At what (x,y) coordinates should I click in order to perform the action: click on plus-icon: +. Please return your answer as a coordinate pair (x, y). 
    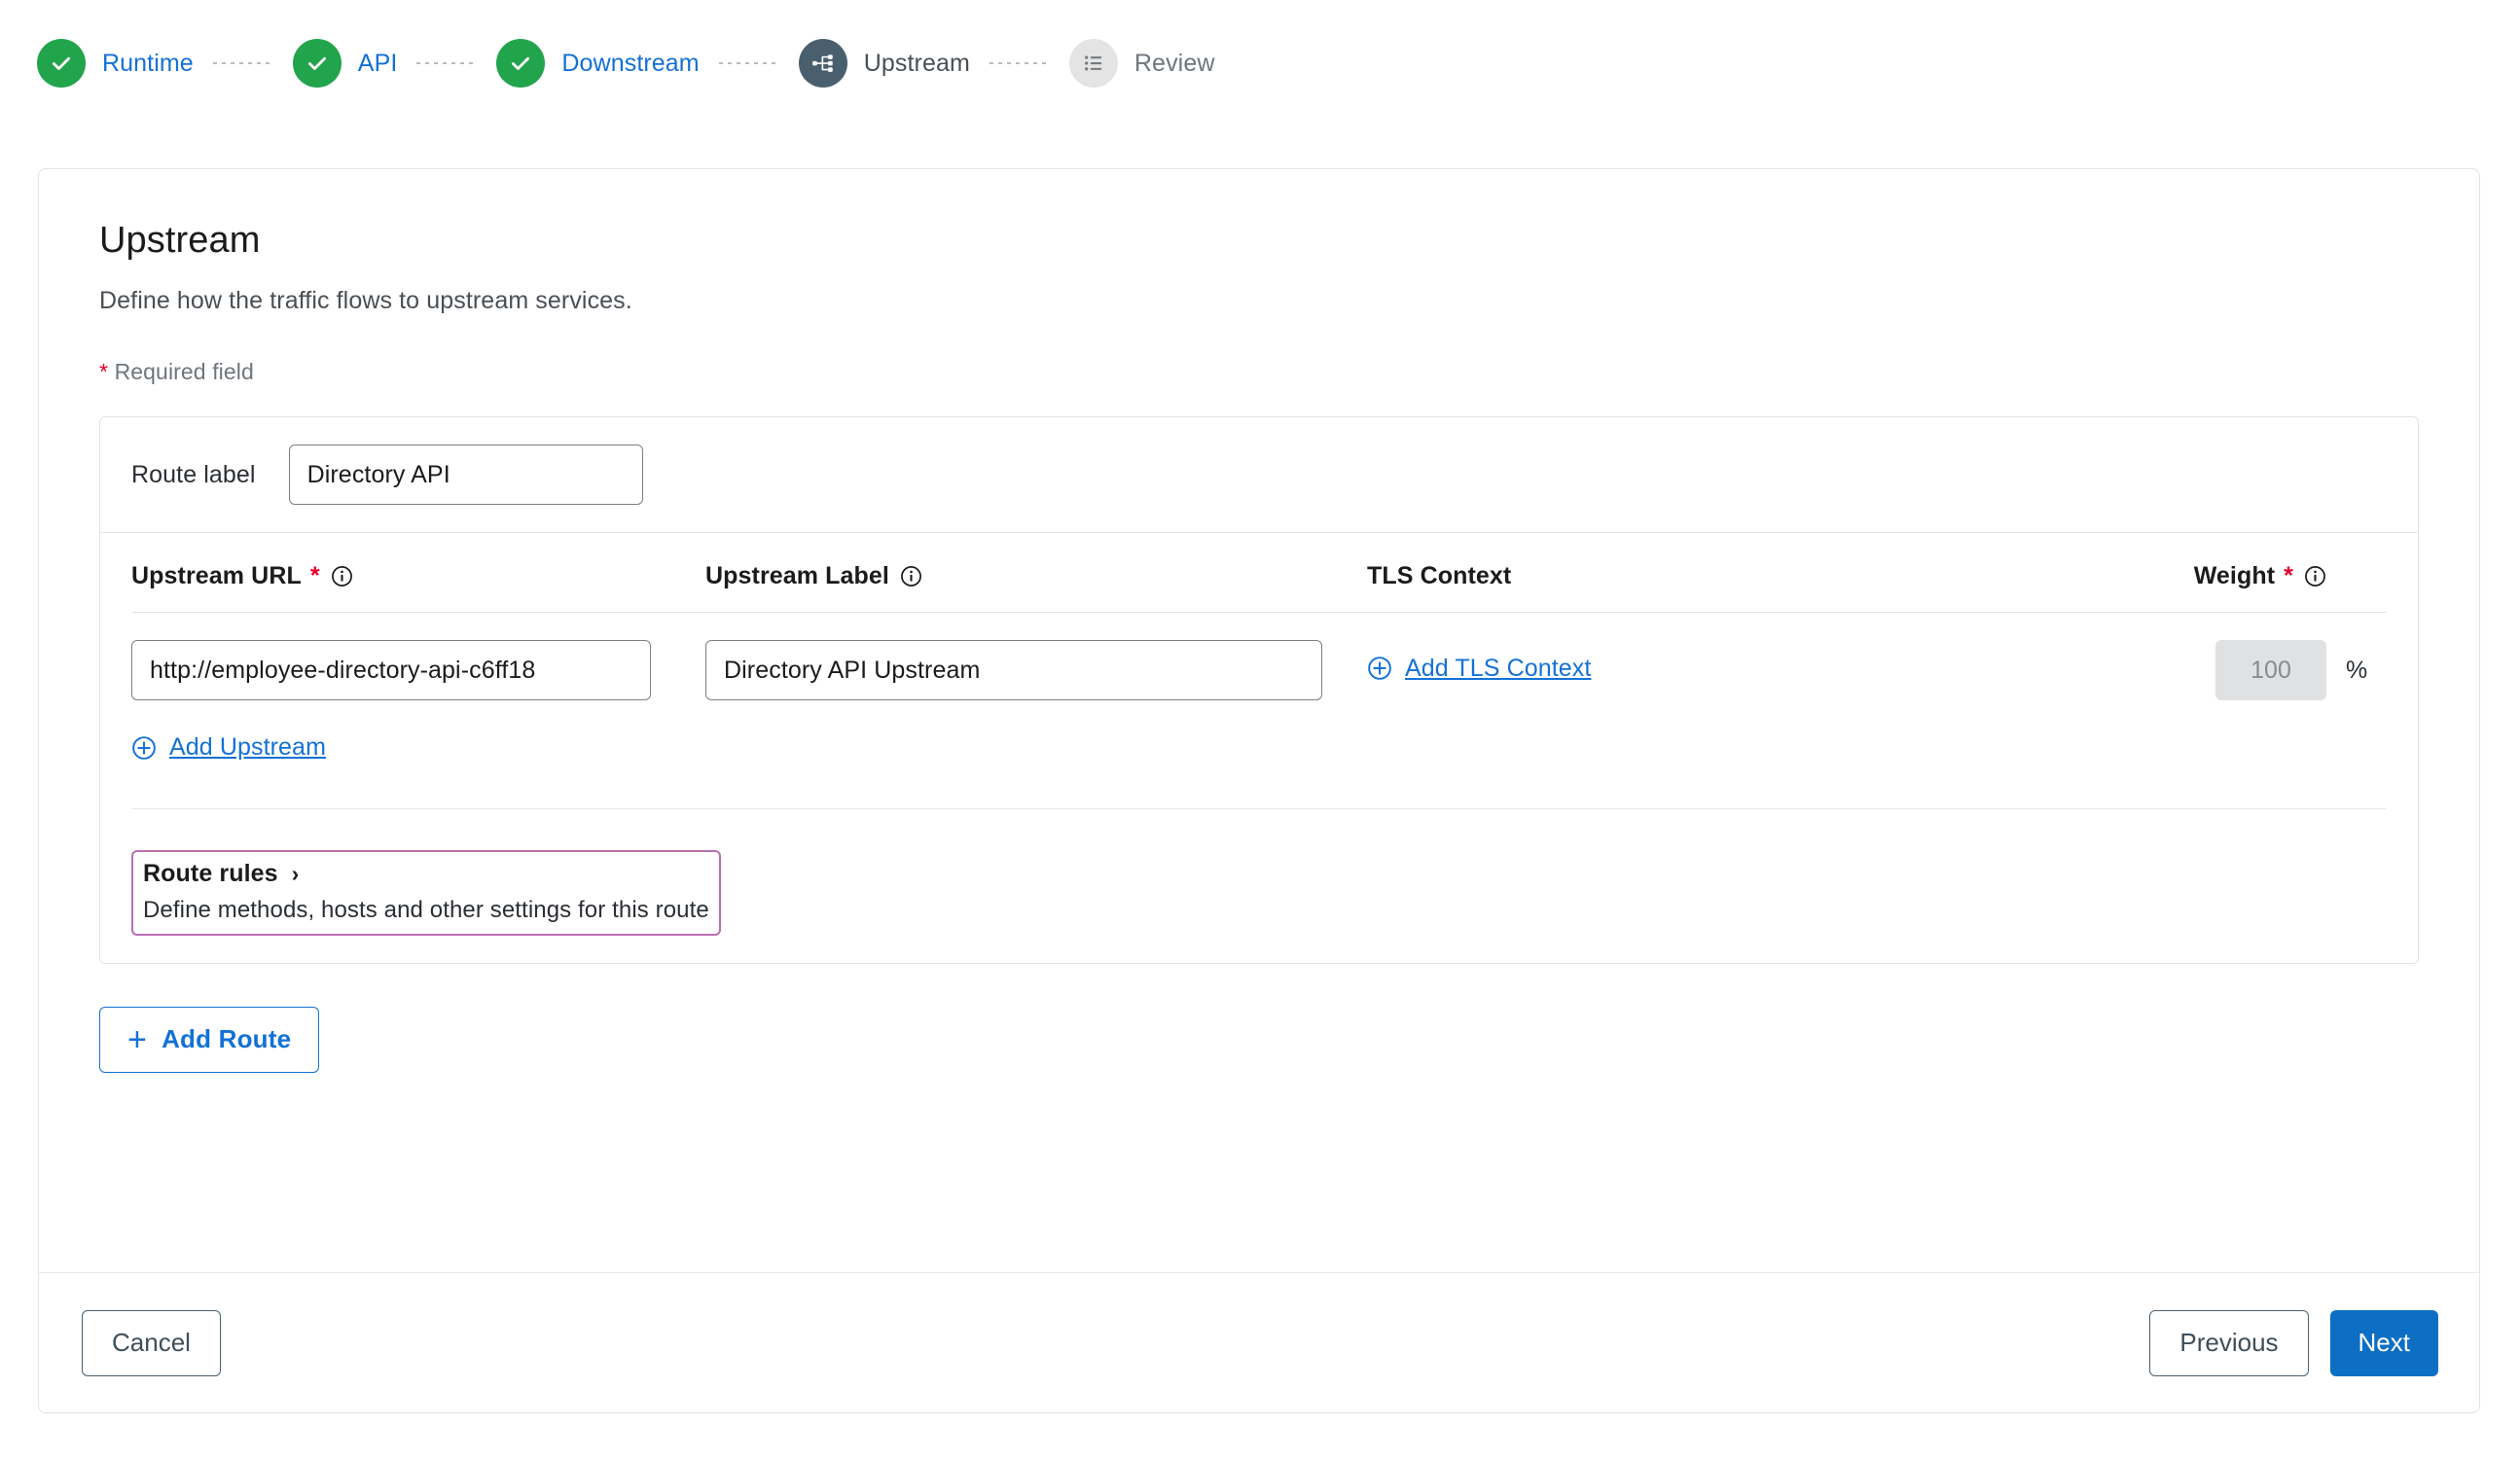
    Looking at the image, I should click on (137, 1039).